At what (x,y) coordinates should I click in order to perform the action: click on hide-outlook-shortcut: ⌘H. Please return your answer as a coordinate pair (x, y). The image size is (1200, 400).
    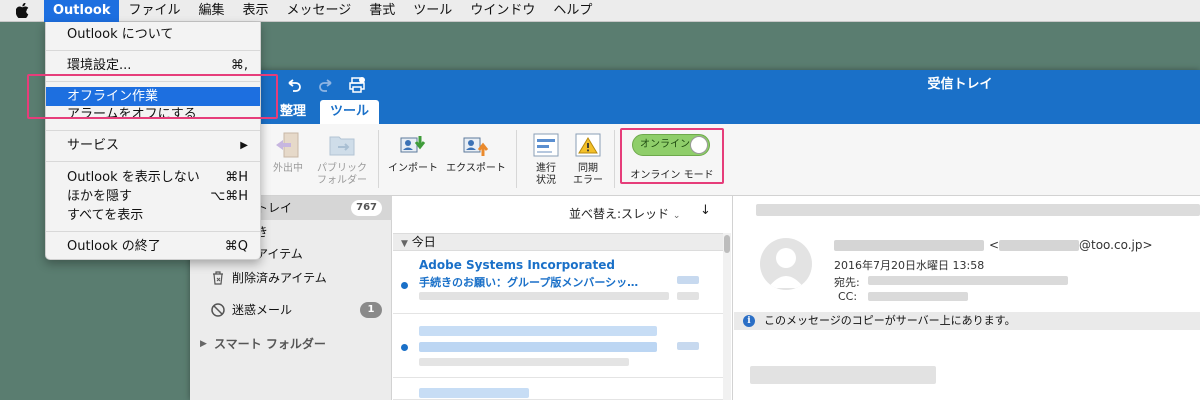
    Looking at the image, I should click on (236, 177).